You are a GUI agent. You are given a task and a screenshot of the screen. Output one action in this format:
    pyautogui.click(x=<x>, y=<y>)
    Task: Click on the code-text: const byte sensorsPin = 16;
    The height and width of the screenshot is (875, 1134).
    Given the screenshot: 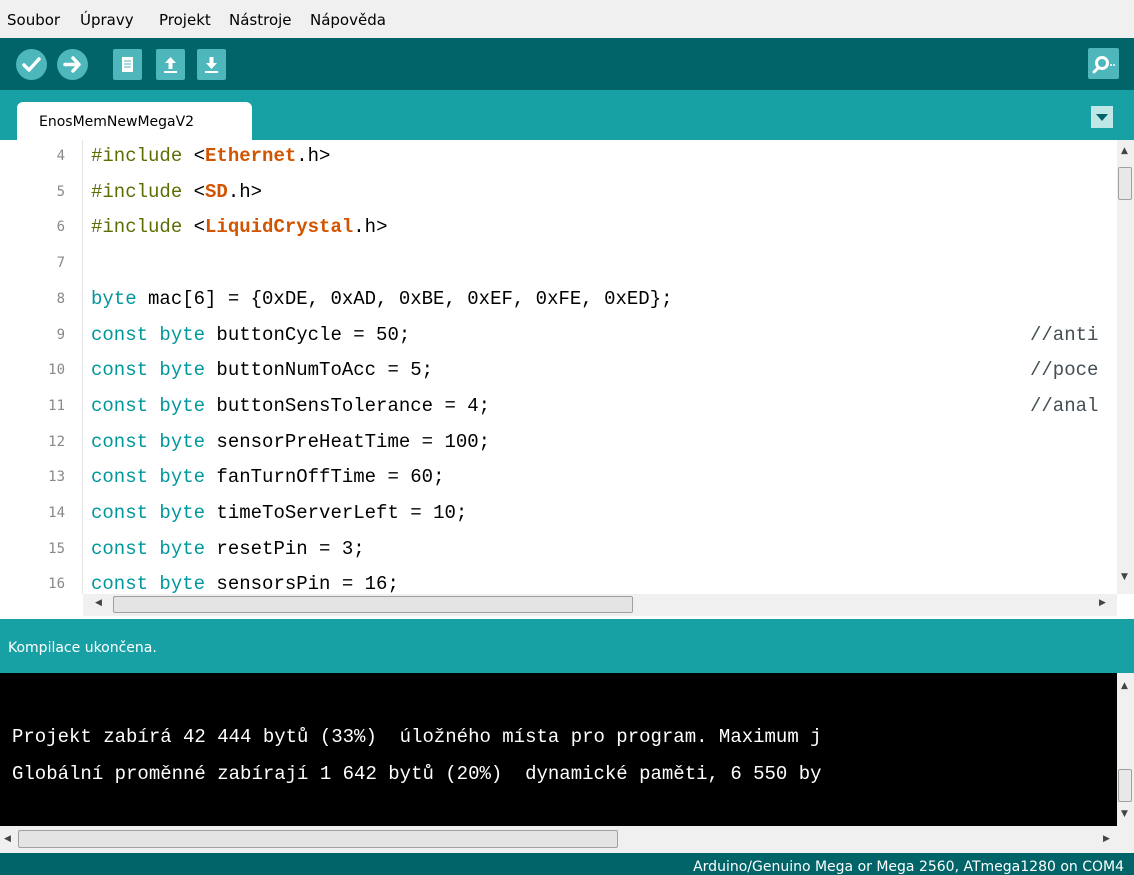 What is the action you would take?
    pyautogui.click(x=245, y=583)
    